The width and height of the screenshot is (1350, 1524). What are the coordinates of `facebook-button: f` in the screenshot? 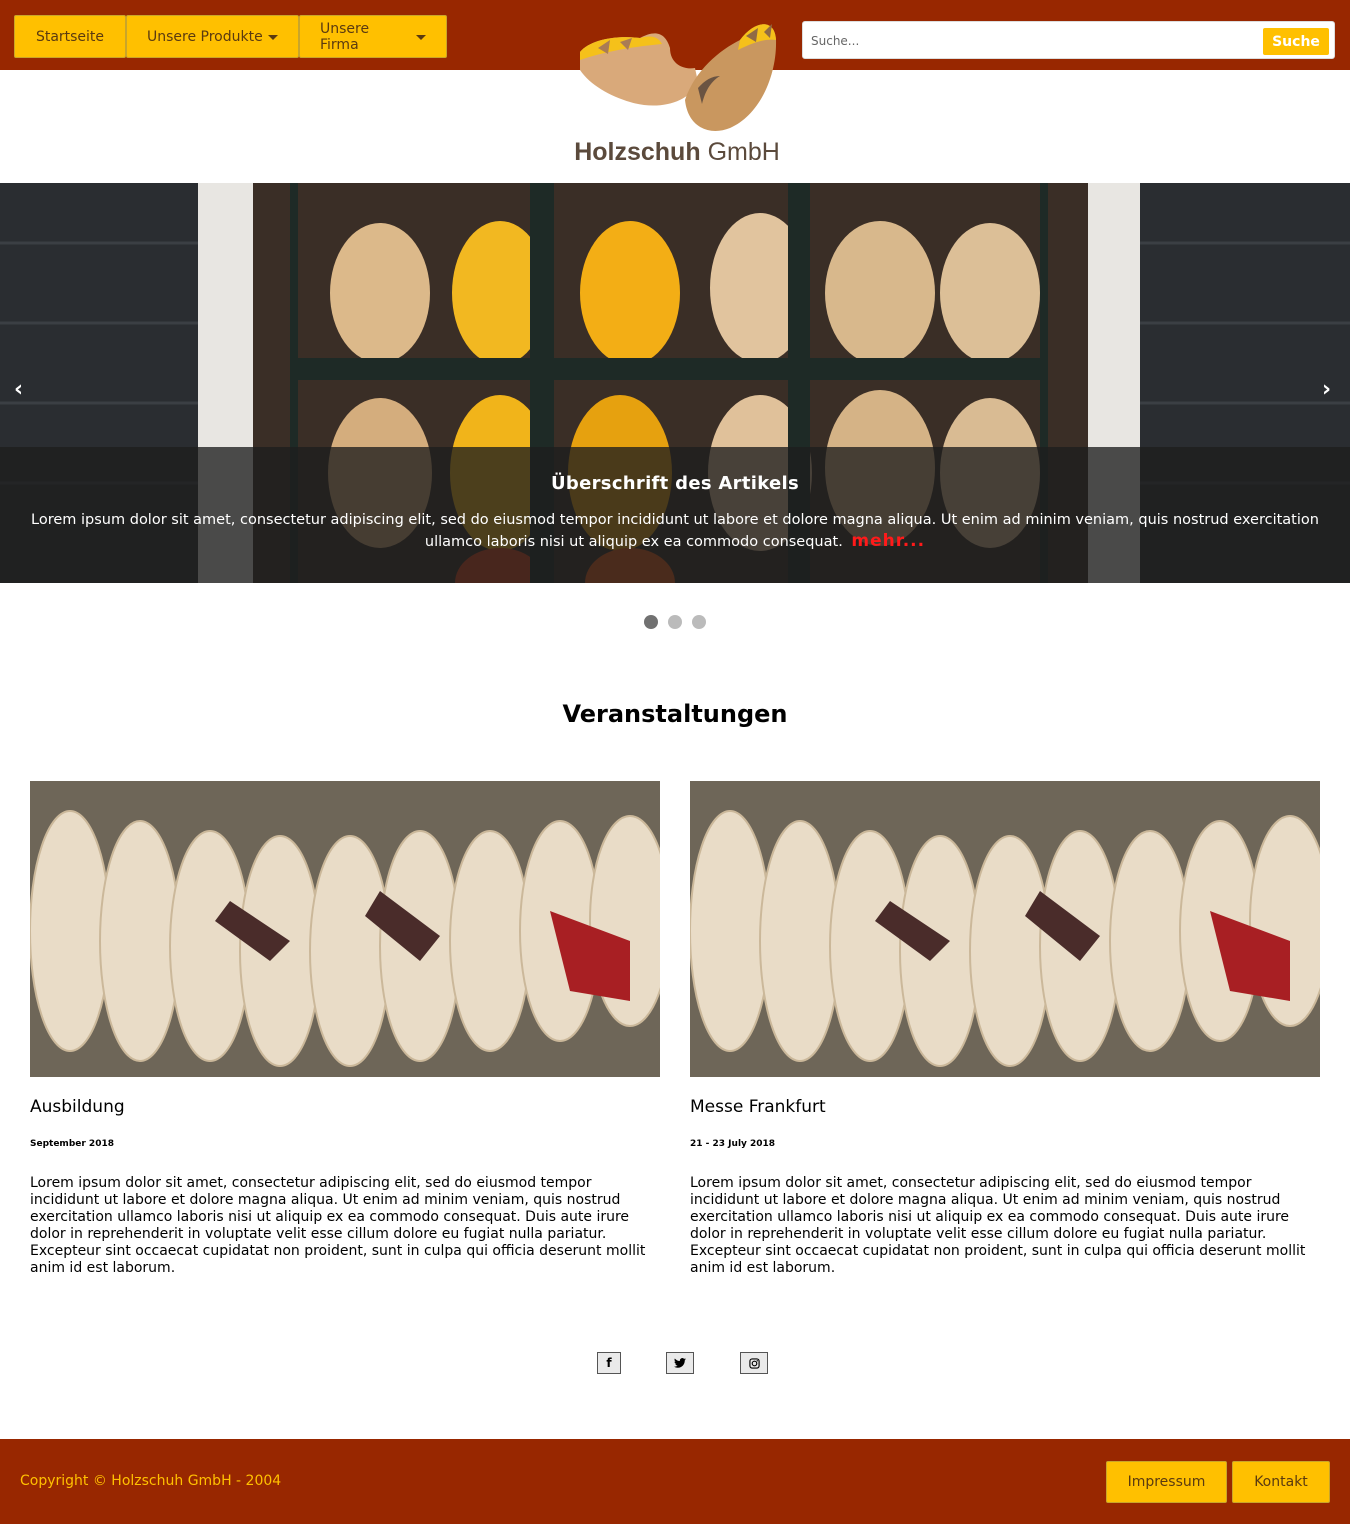 It's located at (609, 1363).